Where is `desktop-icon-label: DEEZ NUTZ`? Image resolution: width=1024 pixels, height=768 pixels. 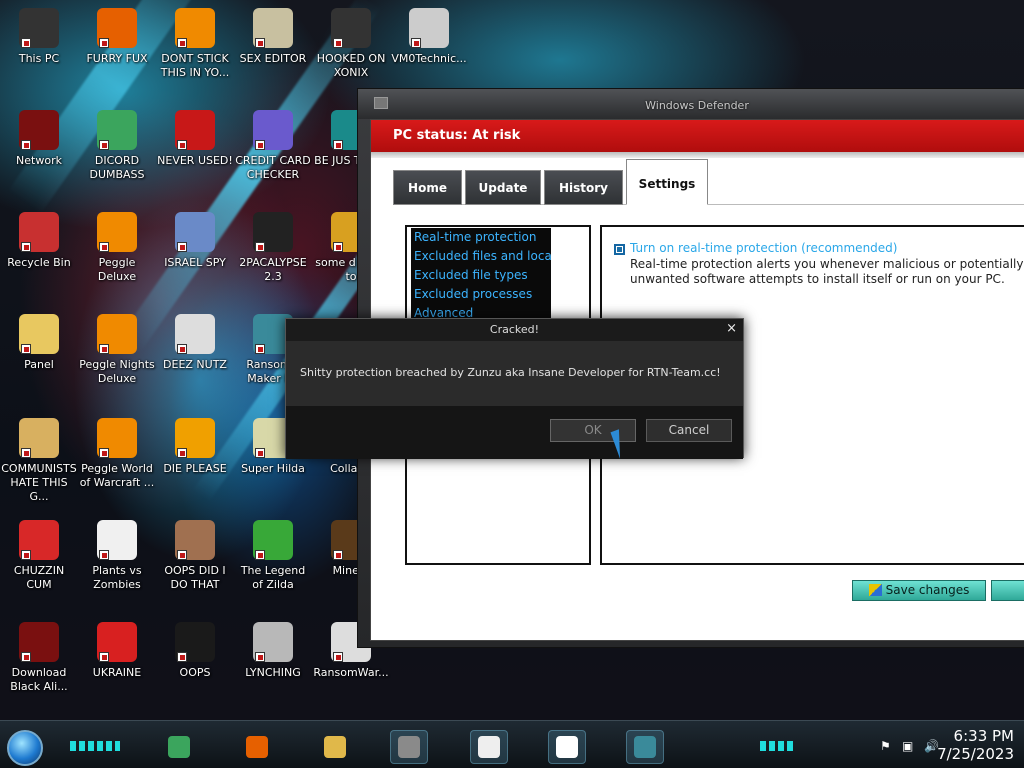 desktop-icon-label: DEEZ NUTZ is located at coordinates (195, 364).